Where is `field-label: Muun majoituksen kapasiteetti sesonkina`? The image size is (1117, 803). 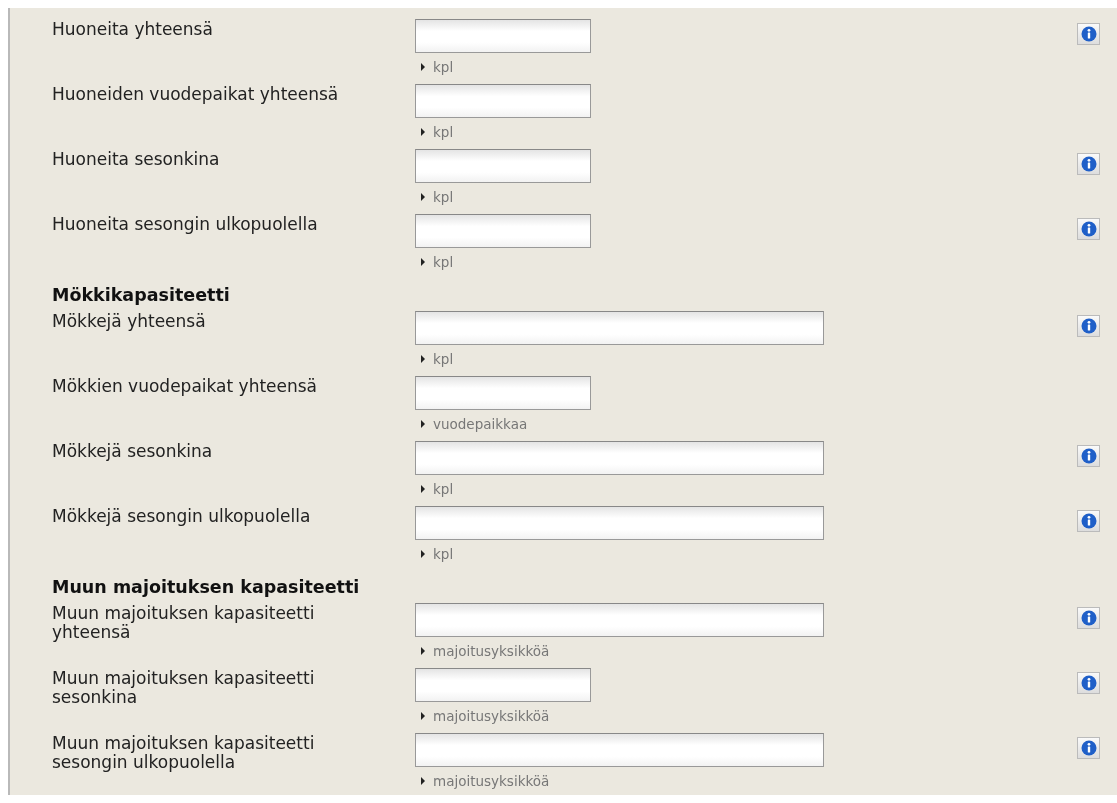
field-label: Muun majoituksen kapasiteetti sesonkina is located at coordinates (184, 688).